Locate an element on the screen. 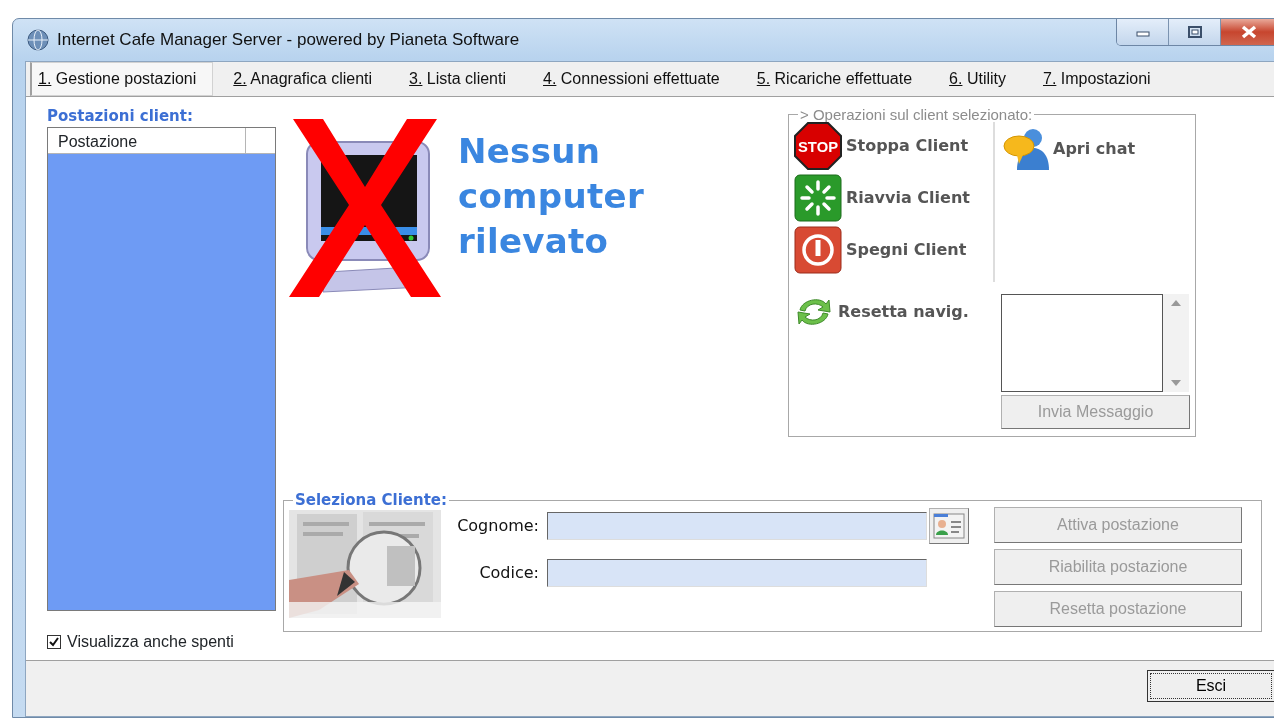 The height and width of the screenshot is (720, 1274). close-button is located at coordinates (1247, 32).